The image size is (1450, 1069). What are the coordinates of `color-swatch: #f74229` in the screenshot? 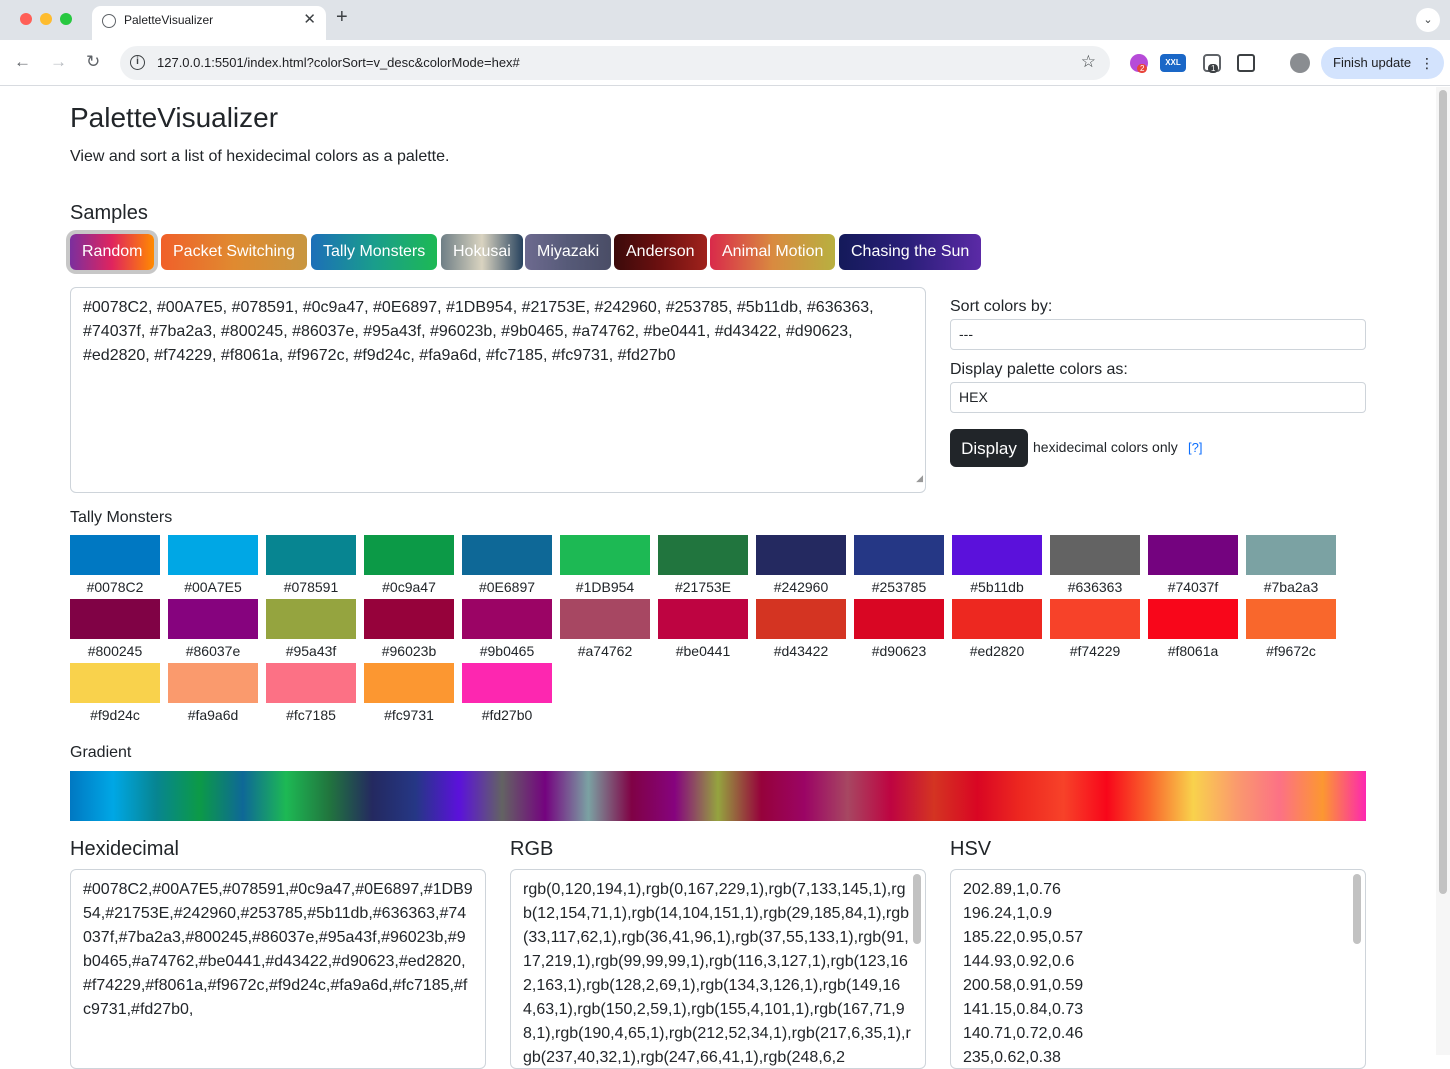 It's located at (1095, 629).